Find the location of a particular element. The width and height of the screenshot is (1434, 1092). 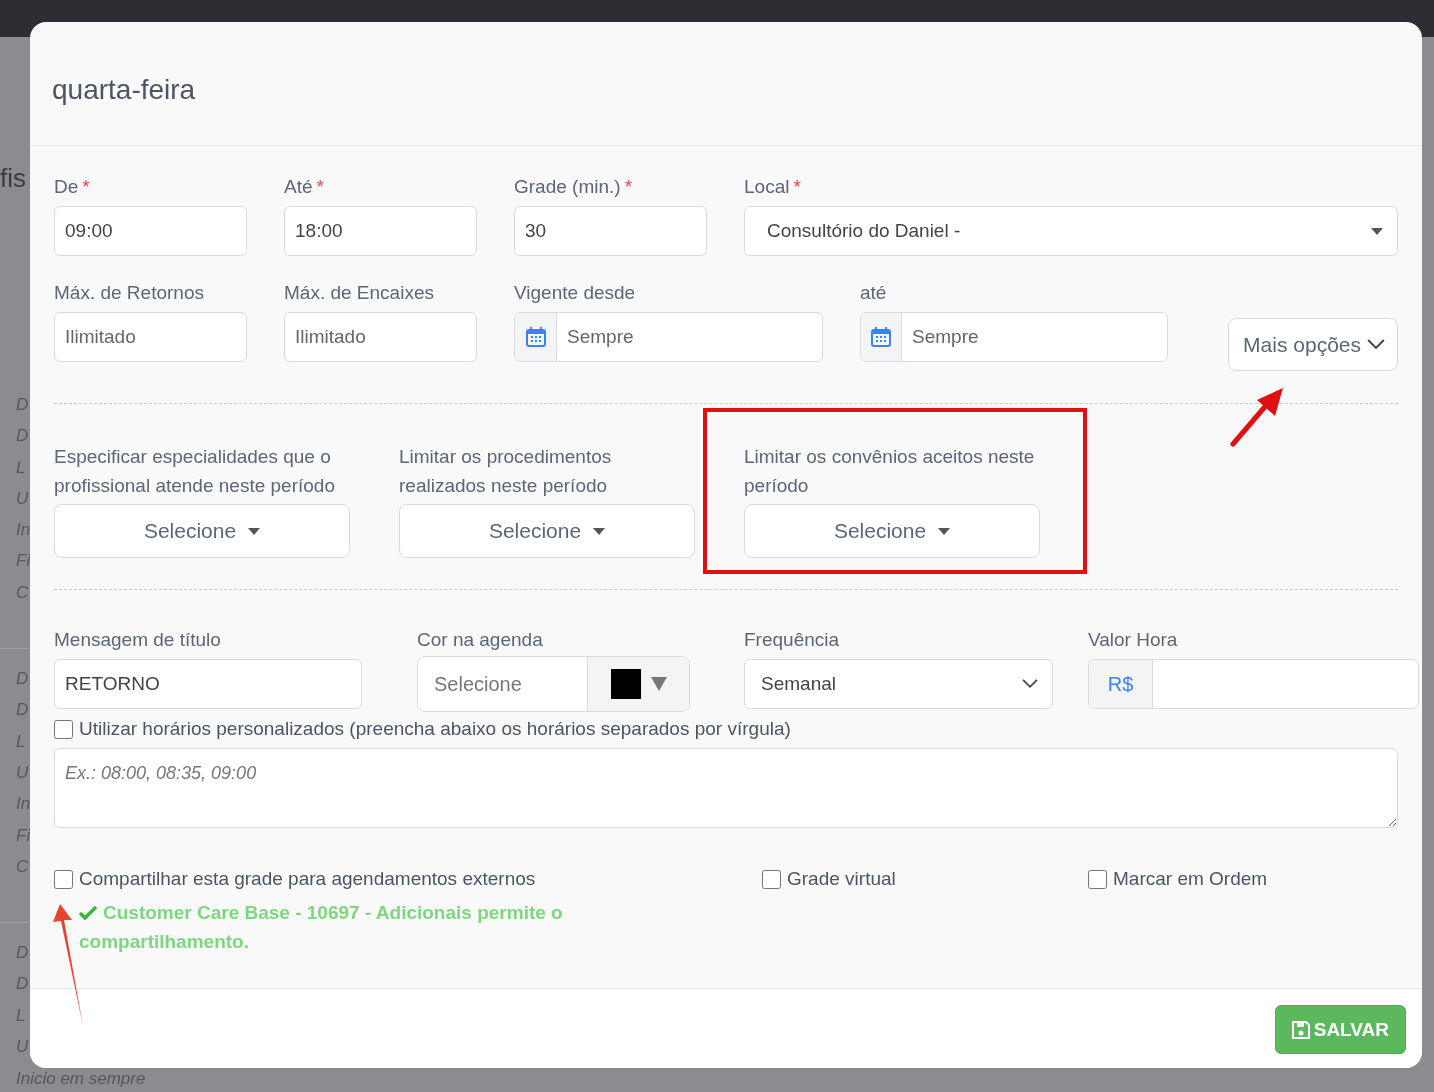

share-notice: Customer Care Base - 10697 - Adicionais permite o compartilhamento. is located at coordinates (321, 927).